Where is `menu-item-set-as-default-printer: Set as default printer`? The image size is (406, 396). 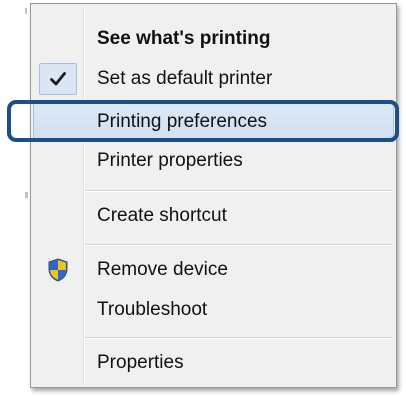 menu-item-set-as-default-printer: Set as default printer is located at coordinates (213, 79).